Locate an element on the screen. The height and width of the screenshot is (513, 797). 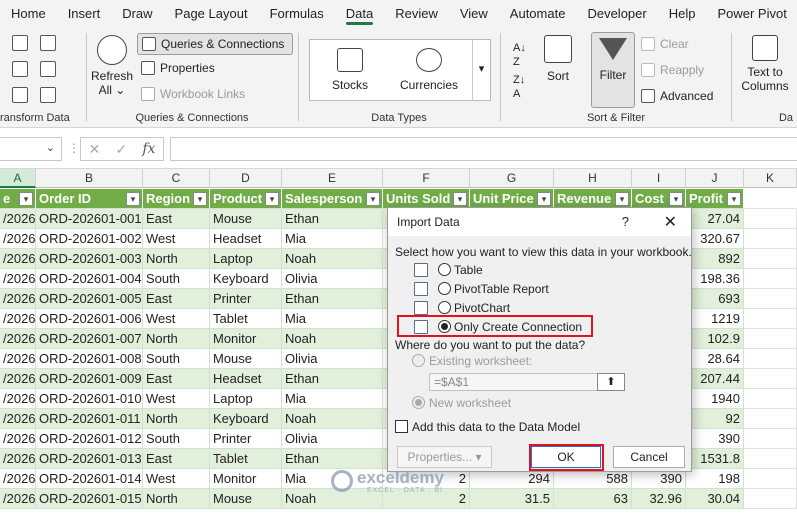
option-table-label: Table is located at coordinates (468, 270).